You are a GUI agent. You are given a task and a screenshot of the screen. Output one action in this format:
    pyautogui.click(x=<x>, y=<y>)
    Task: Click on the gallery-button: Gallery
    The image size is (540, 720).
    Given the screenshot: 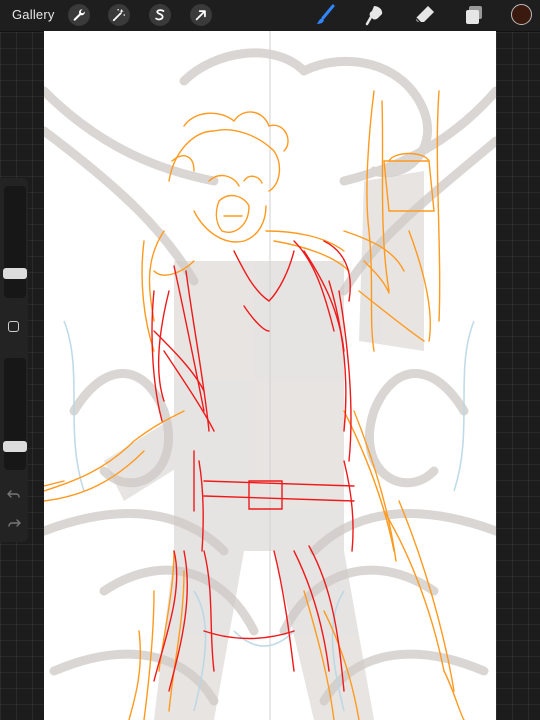 What is the action you would take?
    pyautogui.click(x=33, y=14)
    